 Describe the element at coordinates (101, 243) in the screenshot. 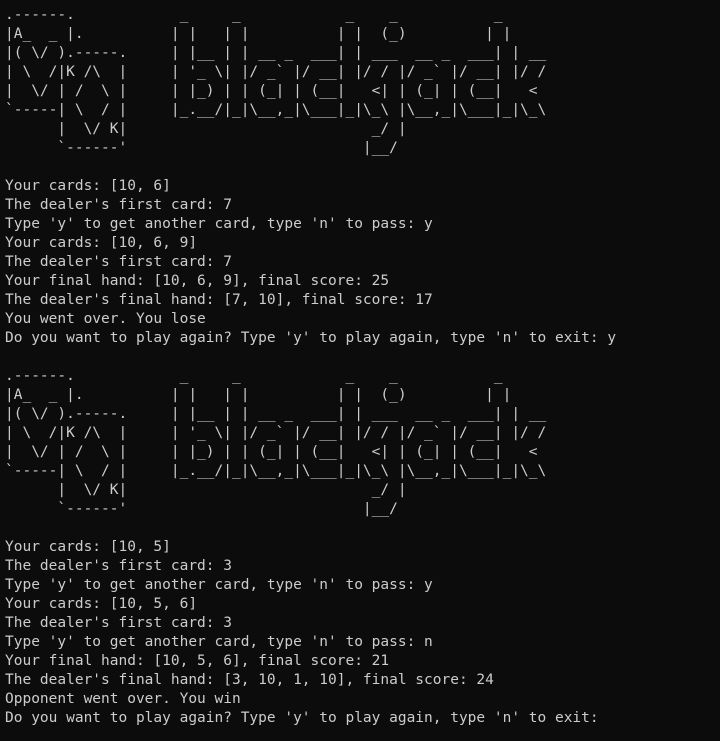

I see `output-line: Your cards: [10, 6, 9]` at that location.